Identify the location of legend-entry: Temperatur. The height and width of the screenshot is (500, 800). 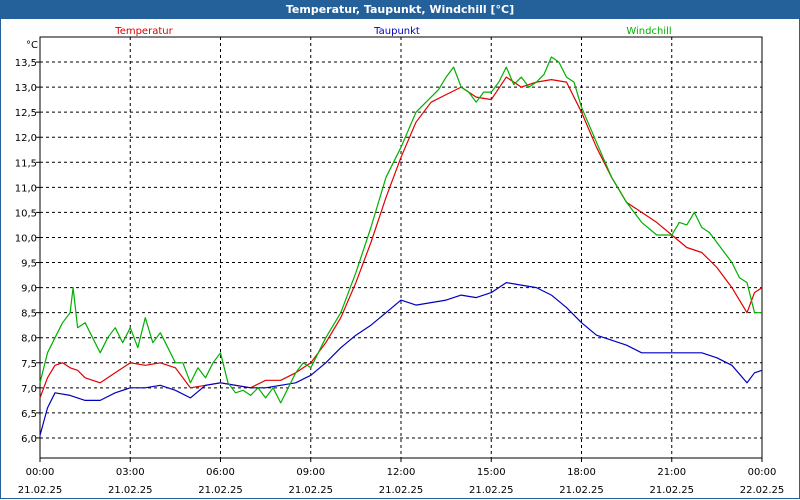
(143, 31).